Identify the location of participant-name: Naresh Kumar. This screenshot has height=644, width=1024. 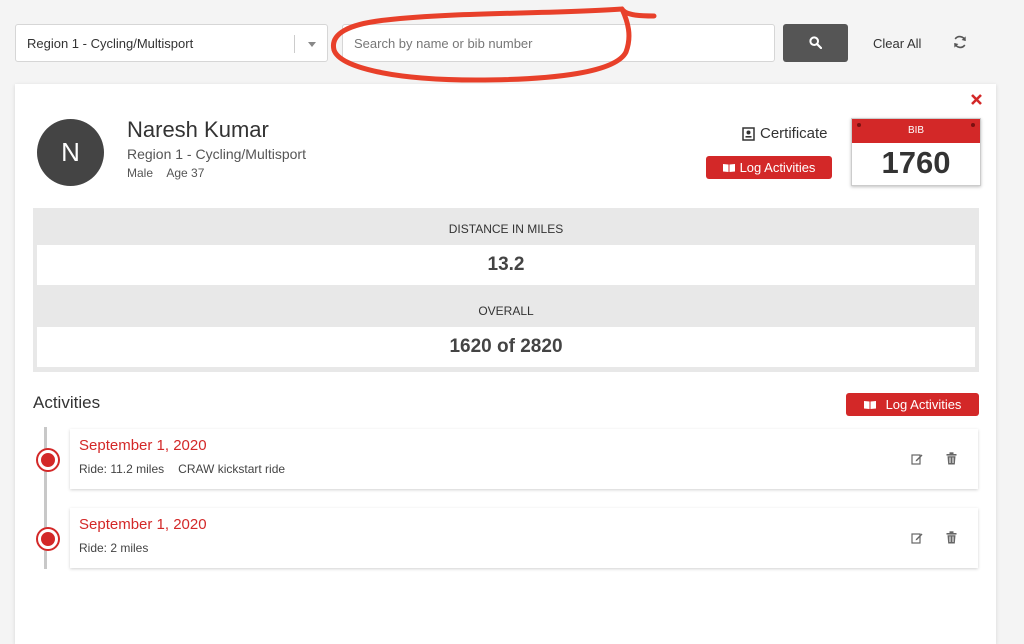
(198, 129).